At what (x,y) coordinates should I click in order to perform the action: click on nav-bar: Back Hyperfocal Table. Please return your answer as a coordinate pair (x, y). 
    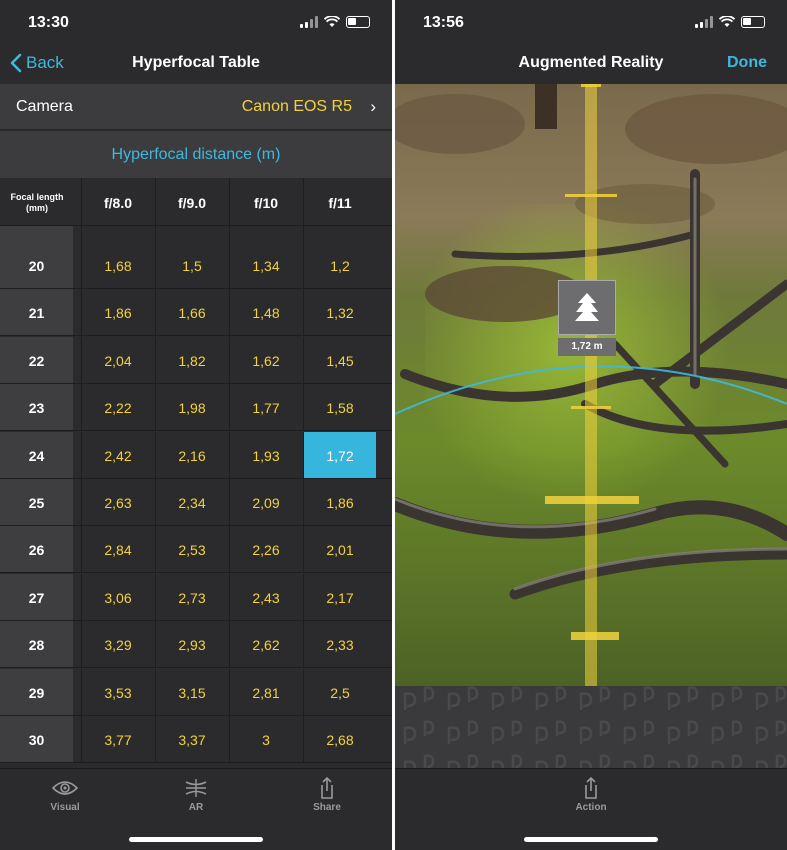
    Looking at the image, I should click on (196, 65).